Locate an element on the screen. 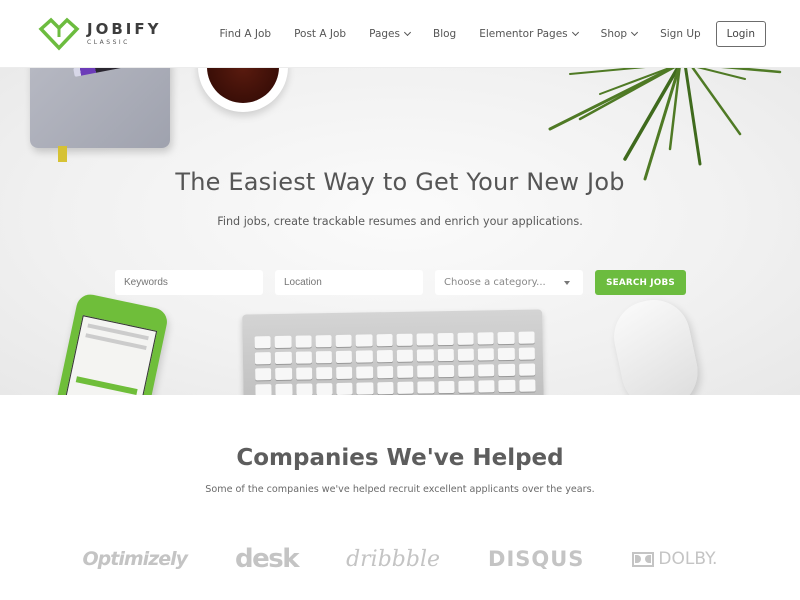 The width and height of the screenshot is (800, 600). company-logo-disqus: DISQUS is located at coordinates (536, 559).